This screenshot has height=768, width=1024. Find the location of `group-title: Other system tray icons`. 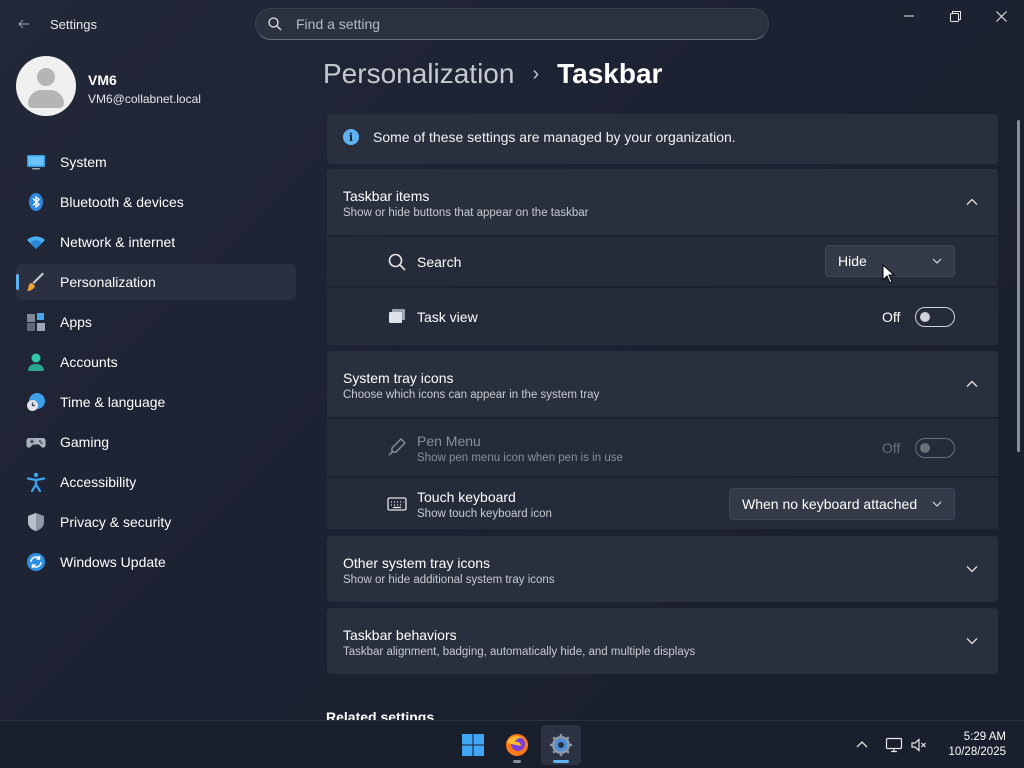

group-title: Other system tray icons is located at coordinates (417, 563).